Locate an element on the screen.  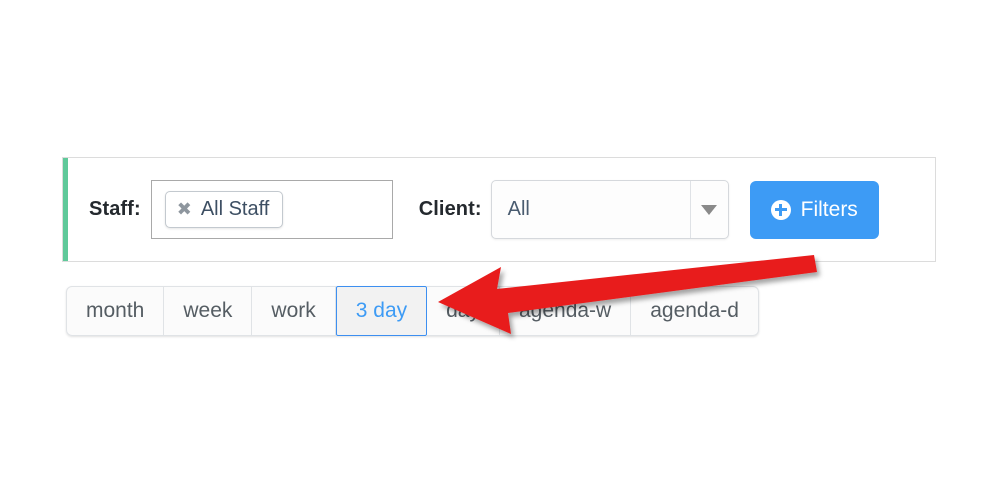
view-button-week: week is located at coordinates (208, 311).